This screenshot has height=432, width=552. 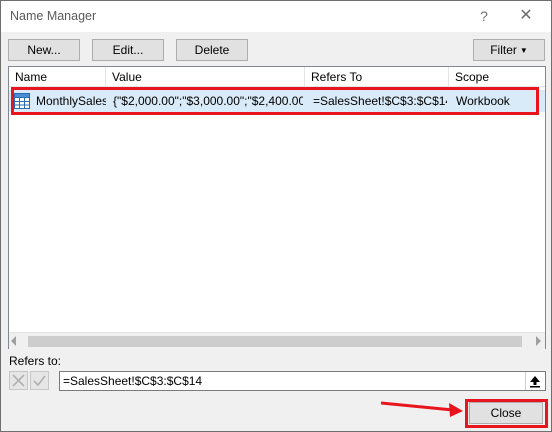 I want to click on collapse-arrow-icon, so click(x=535, y=382).